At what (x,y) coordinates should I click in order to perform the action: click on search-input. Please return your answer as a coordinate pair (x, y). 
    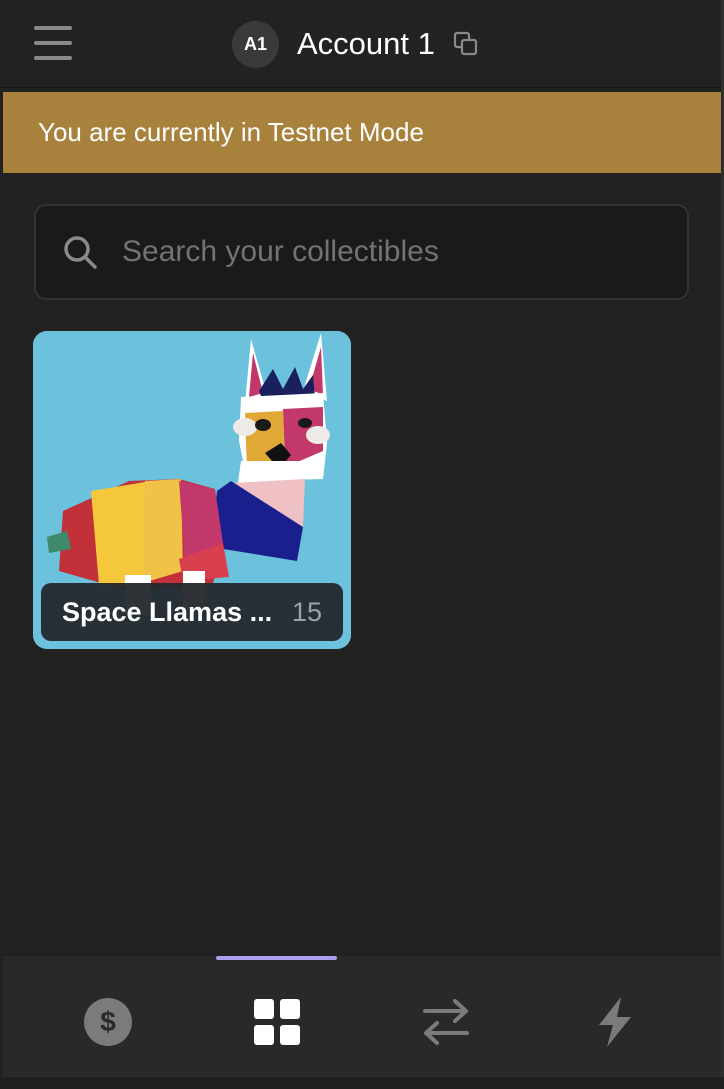
    Looking at the image, I should click on (404, 252).